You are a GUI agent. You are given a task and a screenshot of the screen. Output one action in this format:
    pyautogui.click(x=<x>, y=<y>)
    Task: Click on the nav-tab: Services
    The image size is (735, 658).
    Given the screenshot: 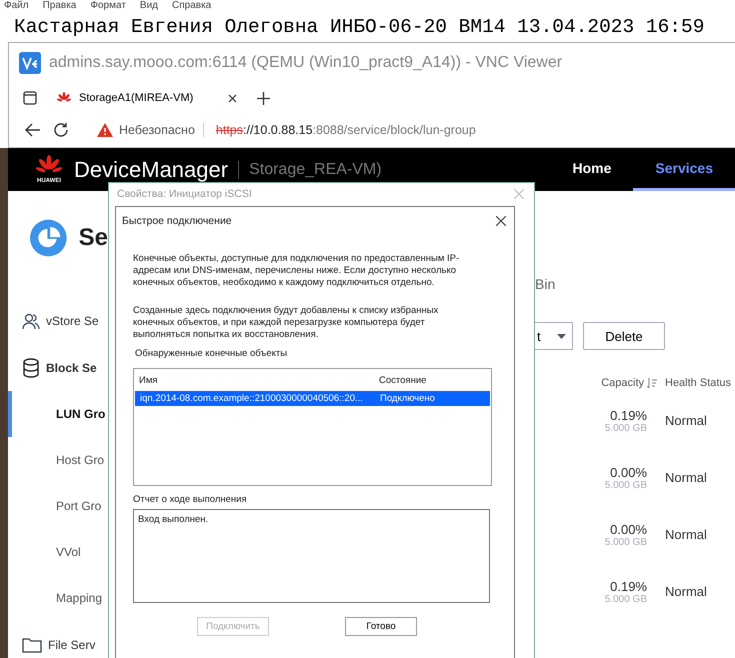 What is the action you would take?
    pyautogui.click(x=684, y=169)
    